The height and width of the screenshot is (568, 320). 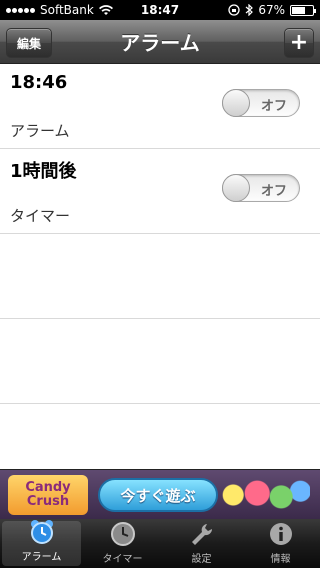 What do you see at coordinates (40, 216) in the screenshot?
I see `alarm-label: タイマー` at bounding box center [40, 216].